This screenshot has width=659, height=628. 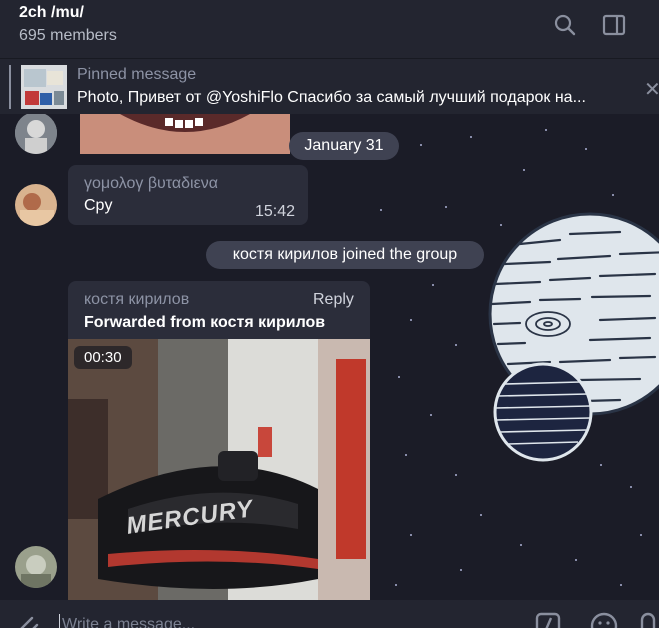 I want to click on pinned-title: Pinned message, so click(x=137, y=74).